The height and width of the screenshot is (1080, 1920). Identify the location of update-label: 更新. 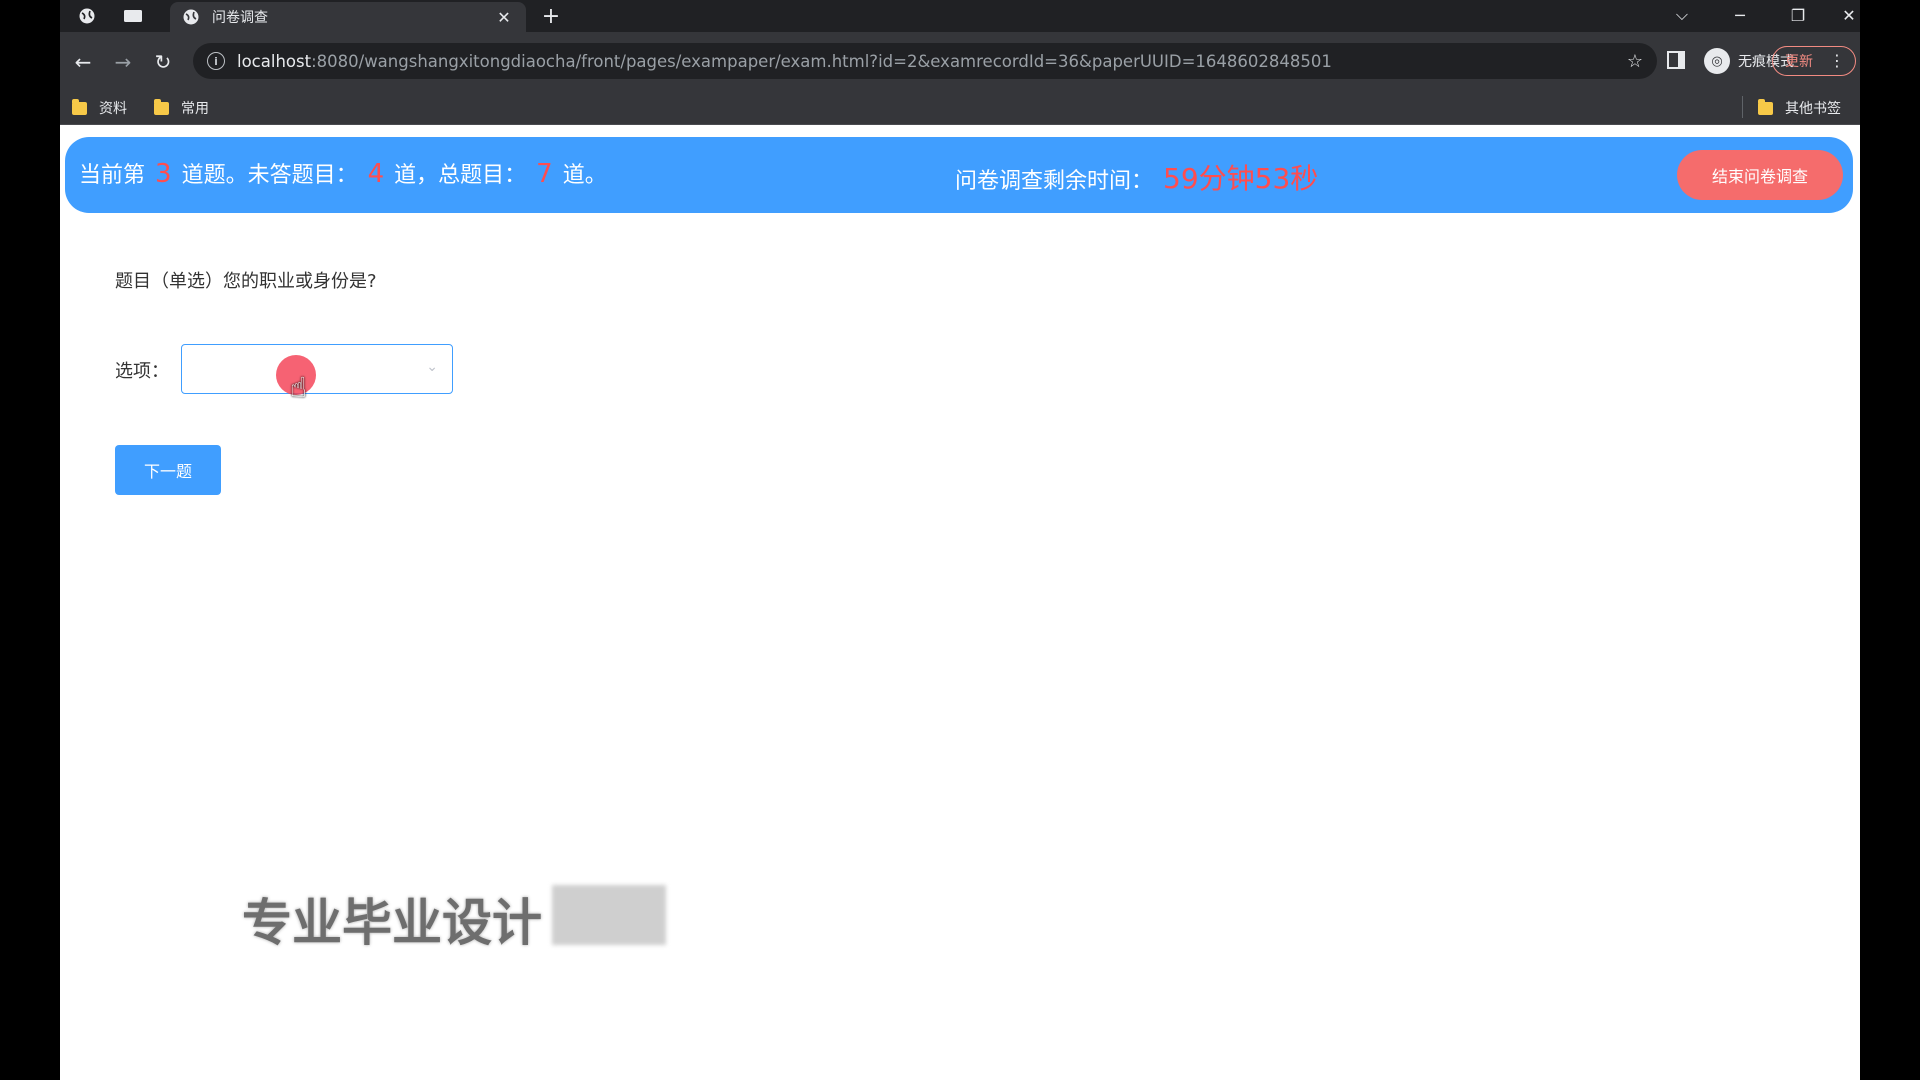
(1799, 62).